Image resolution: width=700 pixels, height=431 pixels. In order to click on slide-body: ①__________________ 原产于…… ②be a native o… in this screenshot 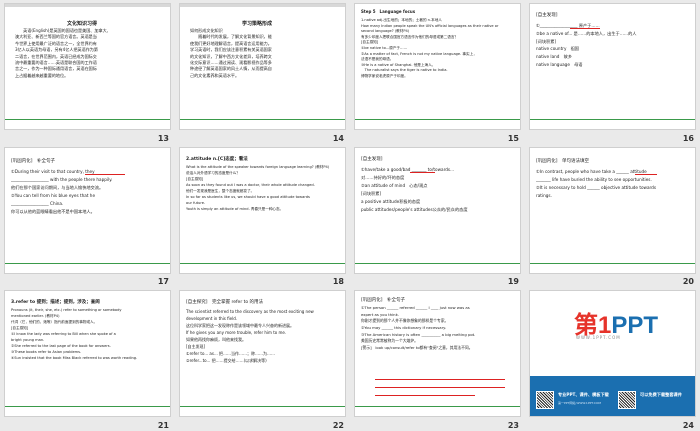, I will do `click(586, 45)`.